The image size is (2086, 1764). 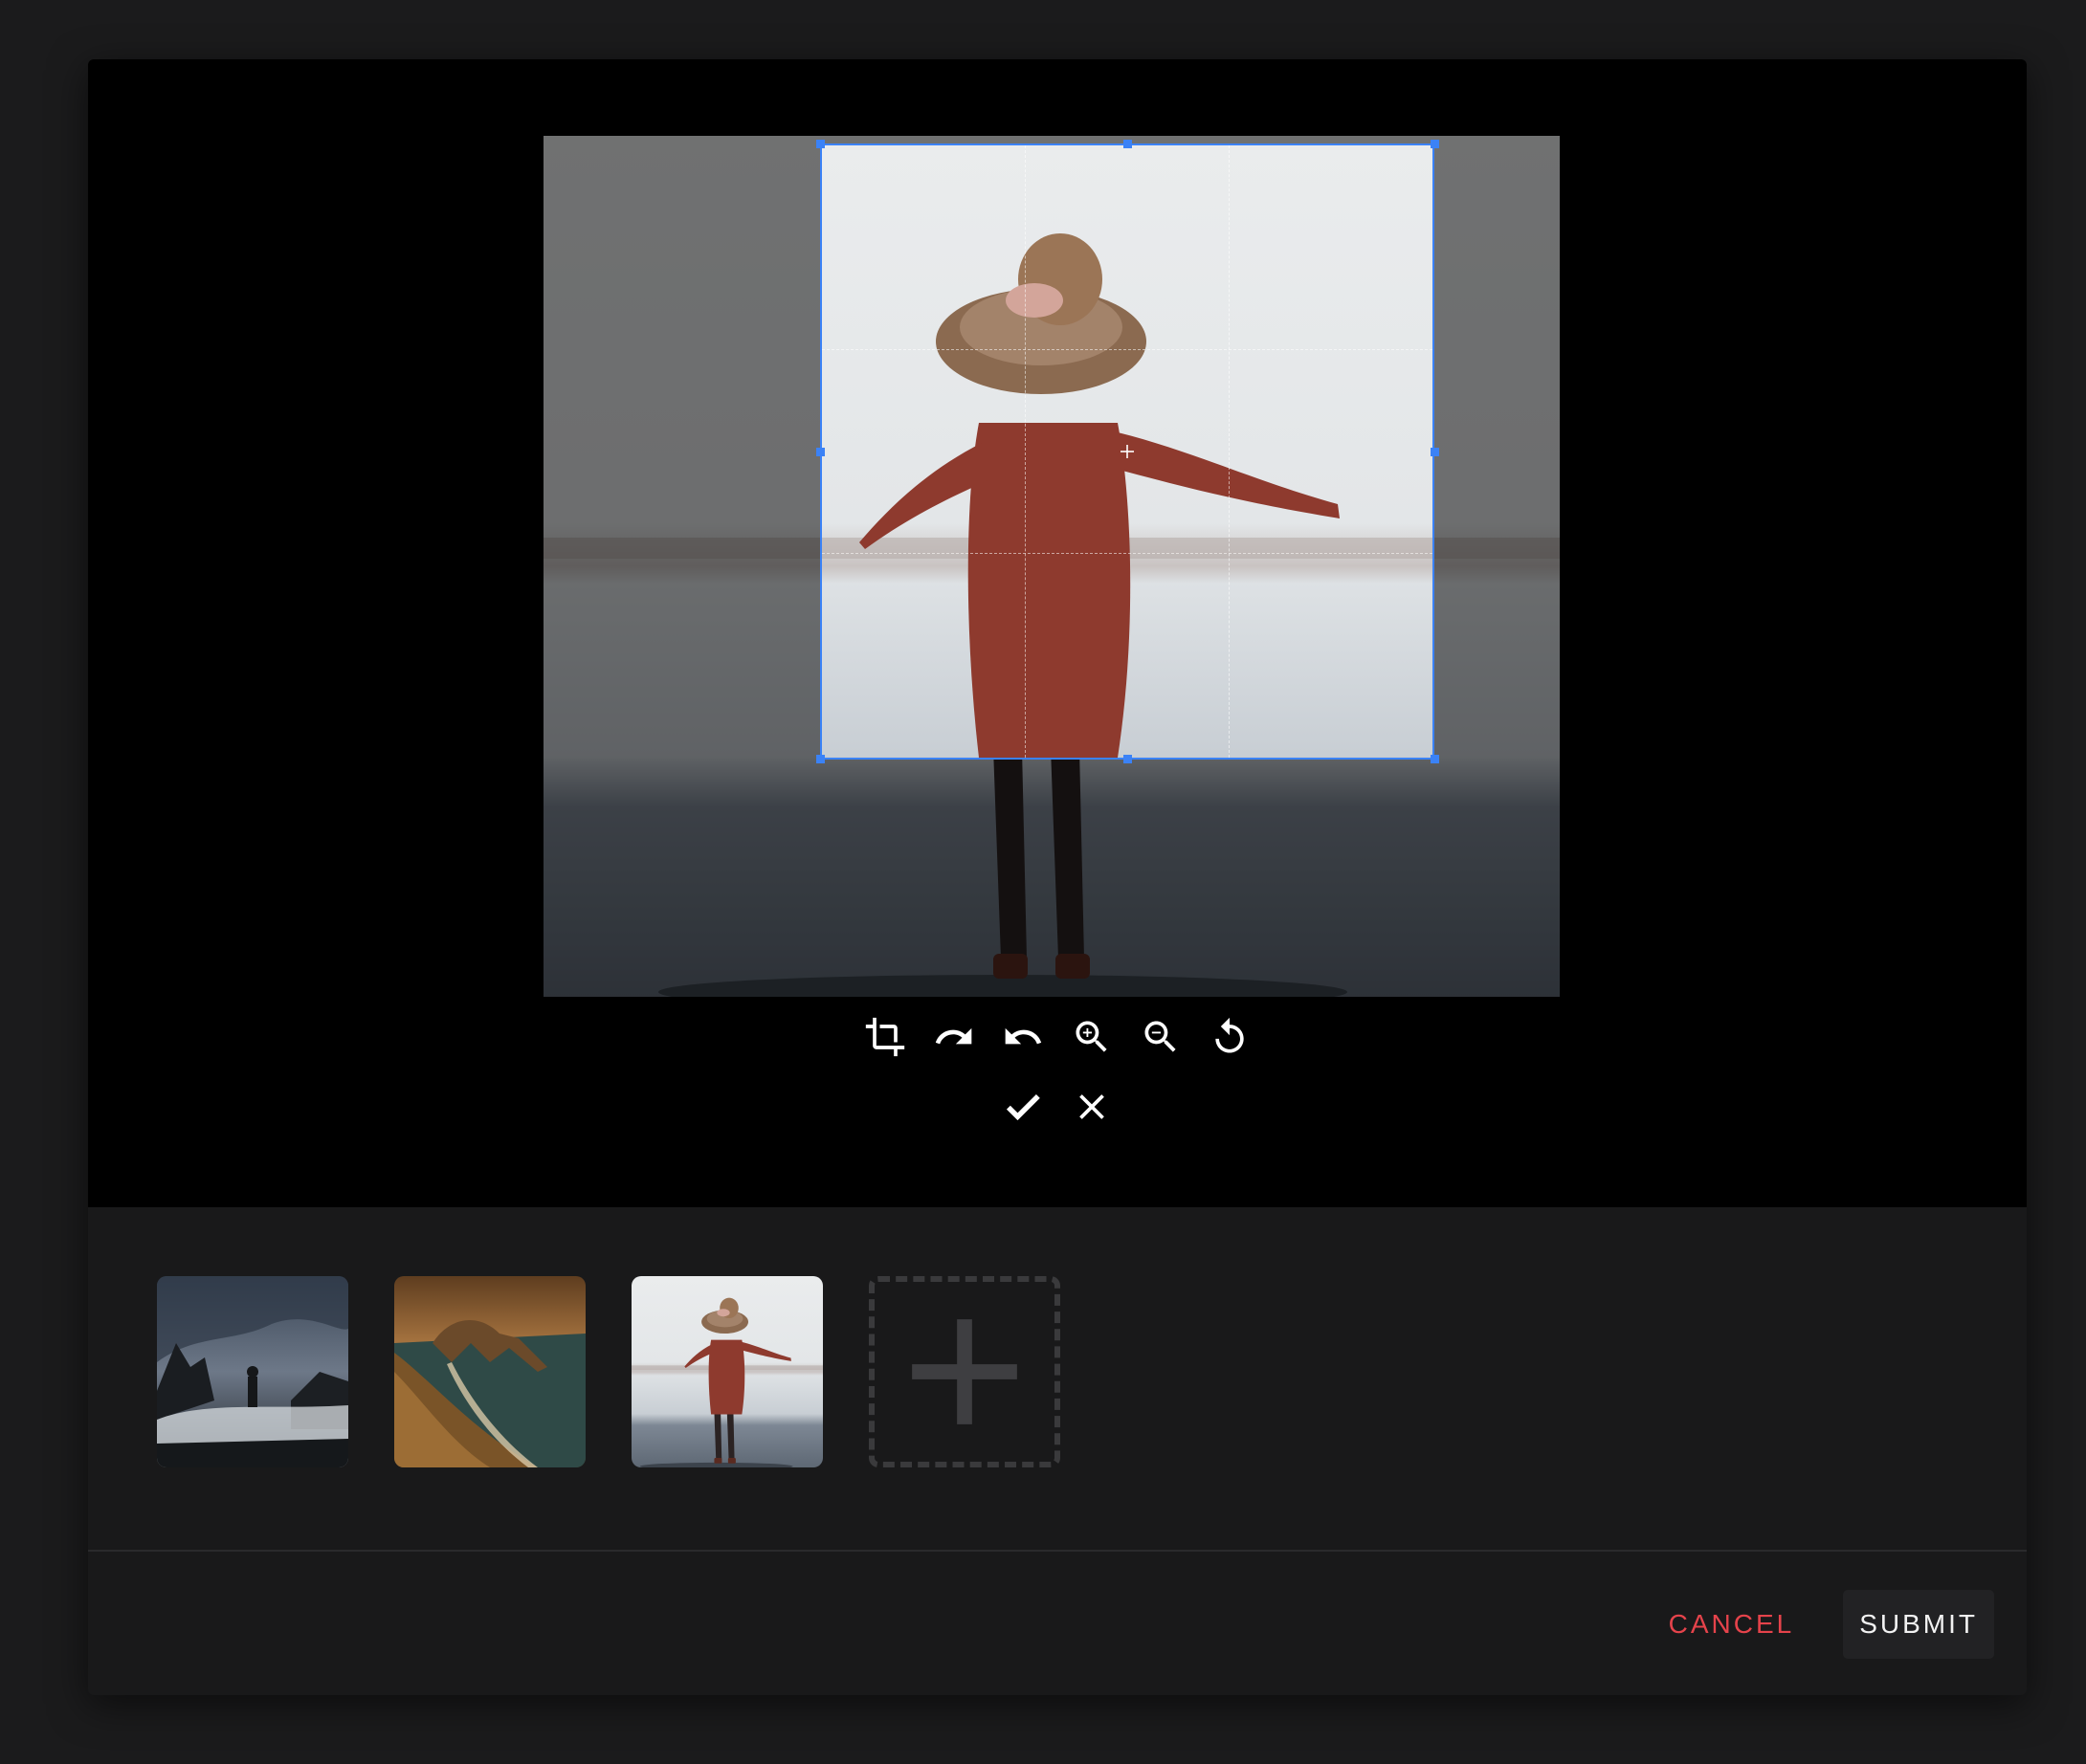 I want to click on crop-confirm-bar, so click(x=1057, y=1107).